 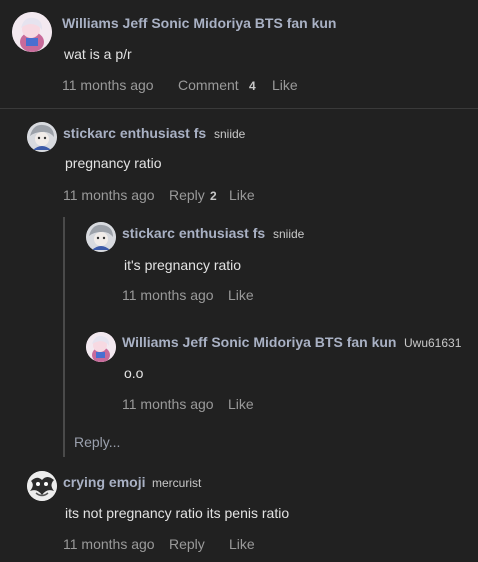 What do you see at coordinates (183, 265) in the screenshot?
I see `comment-text: it's pregnancy ratio` at bounding box center [183, 265].